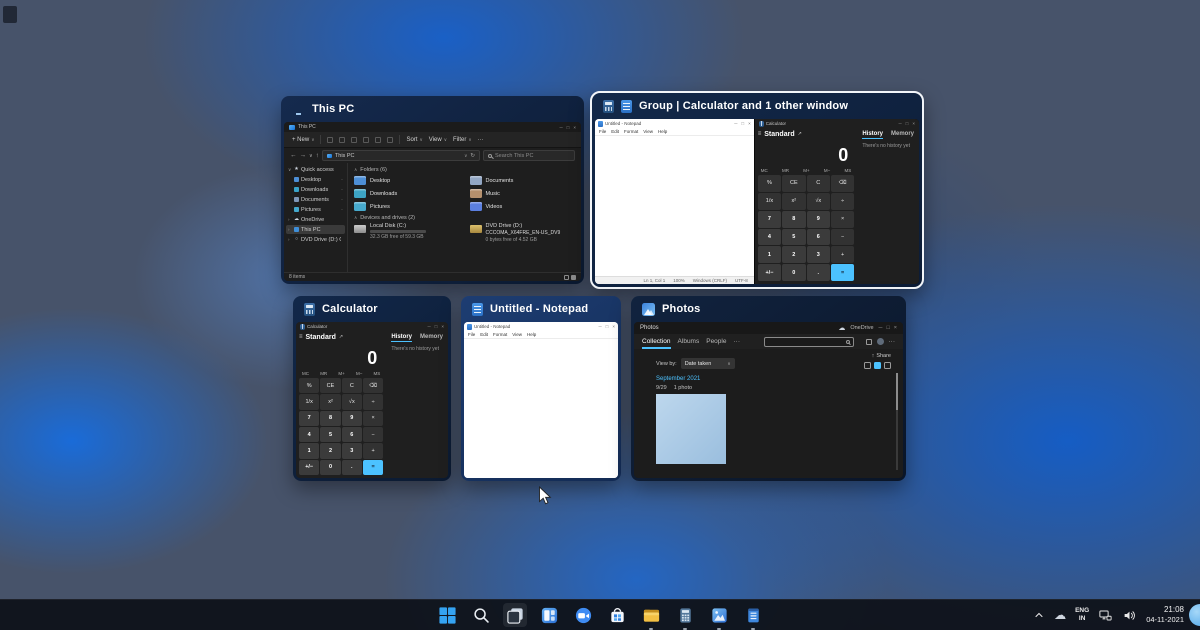 Image resolution: width=1200 pixels, height=630 pixels. I want to click on language-indicator: ENG IN, so click(1082, 615).